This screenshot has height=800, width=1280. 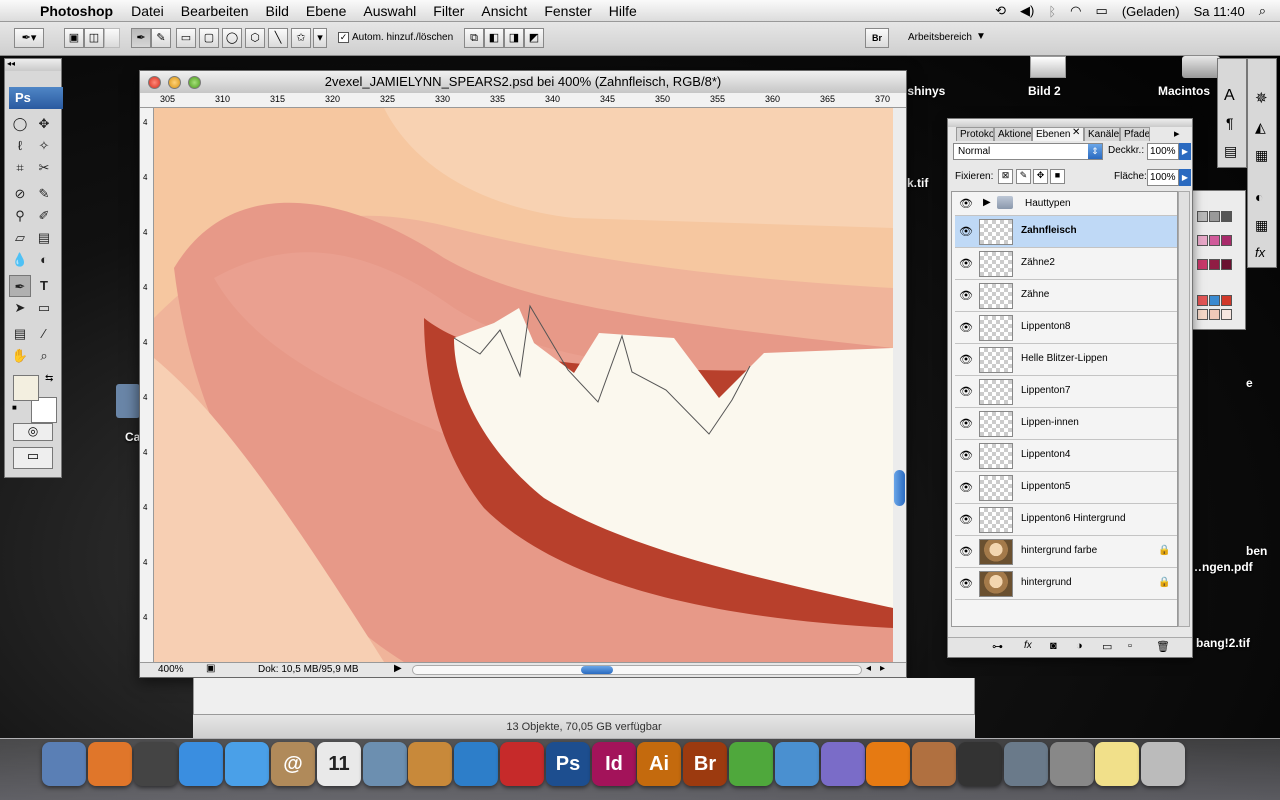 I want to click on eraser-icon: ▱, so click(x=20, y=238).